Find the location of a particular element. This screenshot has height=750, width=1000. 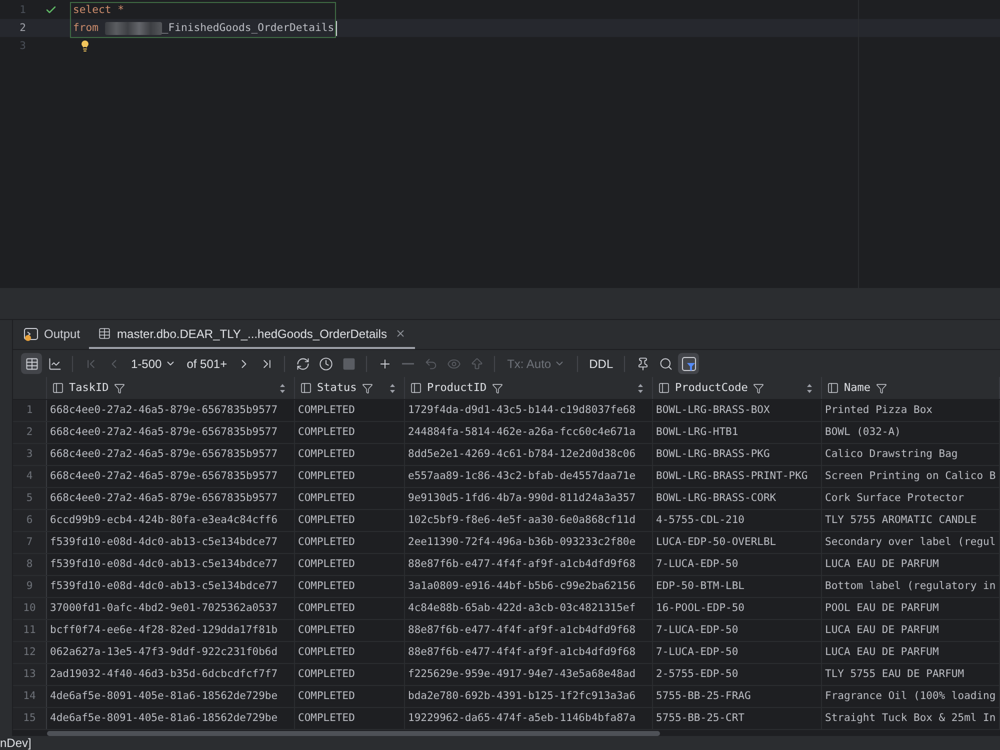

row-number: 2 is located at coordinates (30, 432).